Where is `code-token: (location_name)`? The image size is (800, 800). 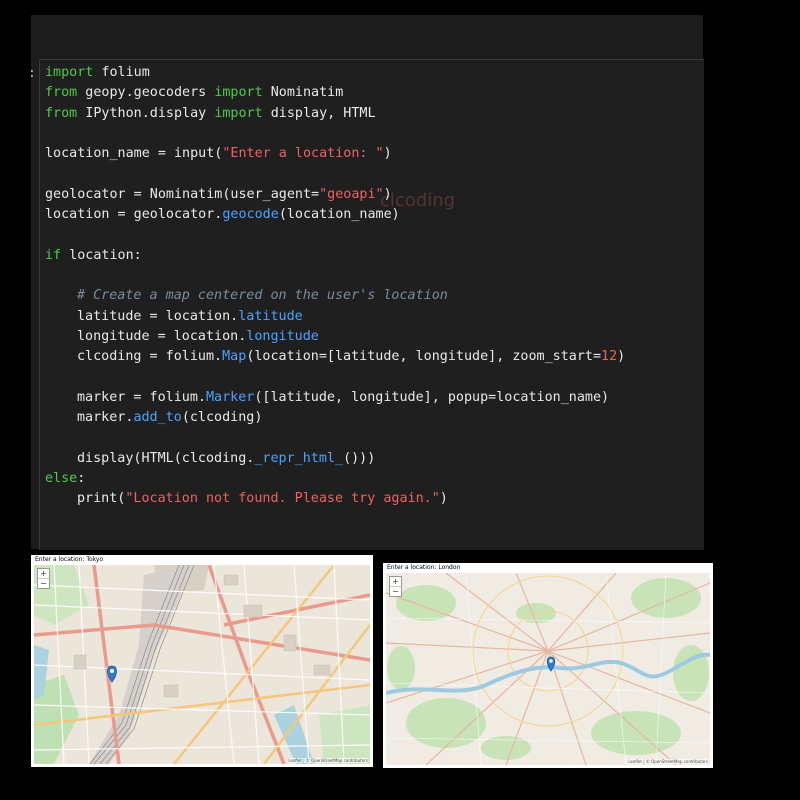 code-token: (location_name) is located at coordinates (339, 215).